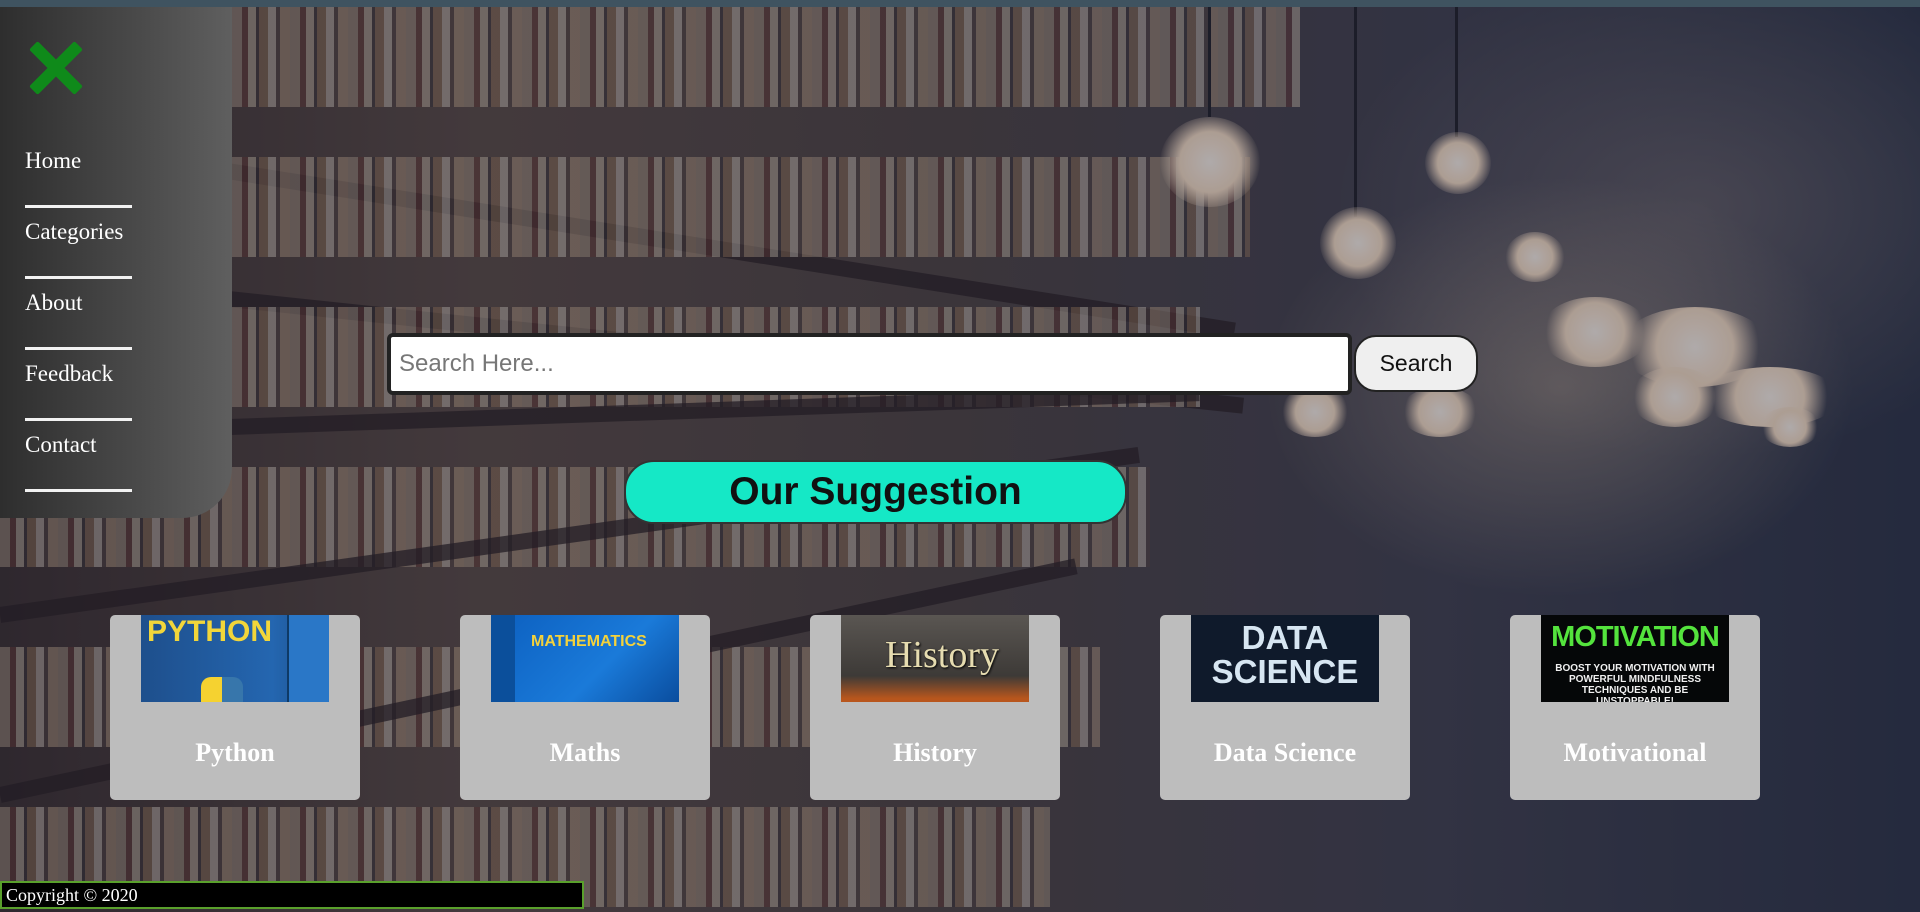  I want to click on python-logo-icon, so click(222, 689).